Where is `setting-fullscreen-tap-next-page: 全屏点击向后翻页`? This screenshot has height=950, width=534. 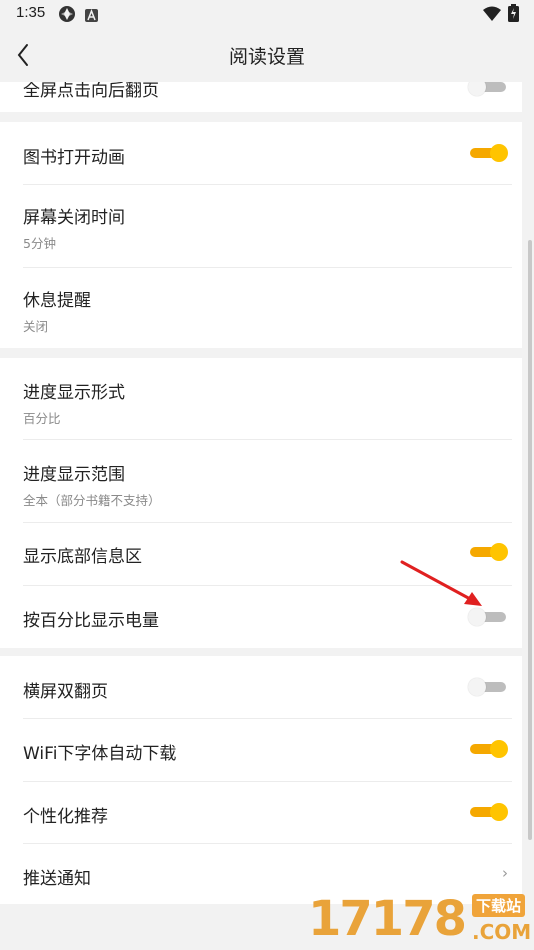
setting-fullscreen-tap-next-page: 全屏点击向后翻页 is located at coordinates (261, 97).